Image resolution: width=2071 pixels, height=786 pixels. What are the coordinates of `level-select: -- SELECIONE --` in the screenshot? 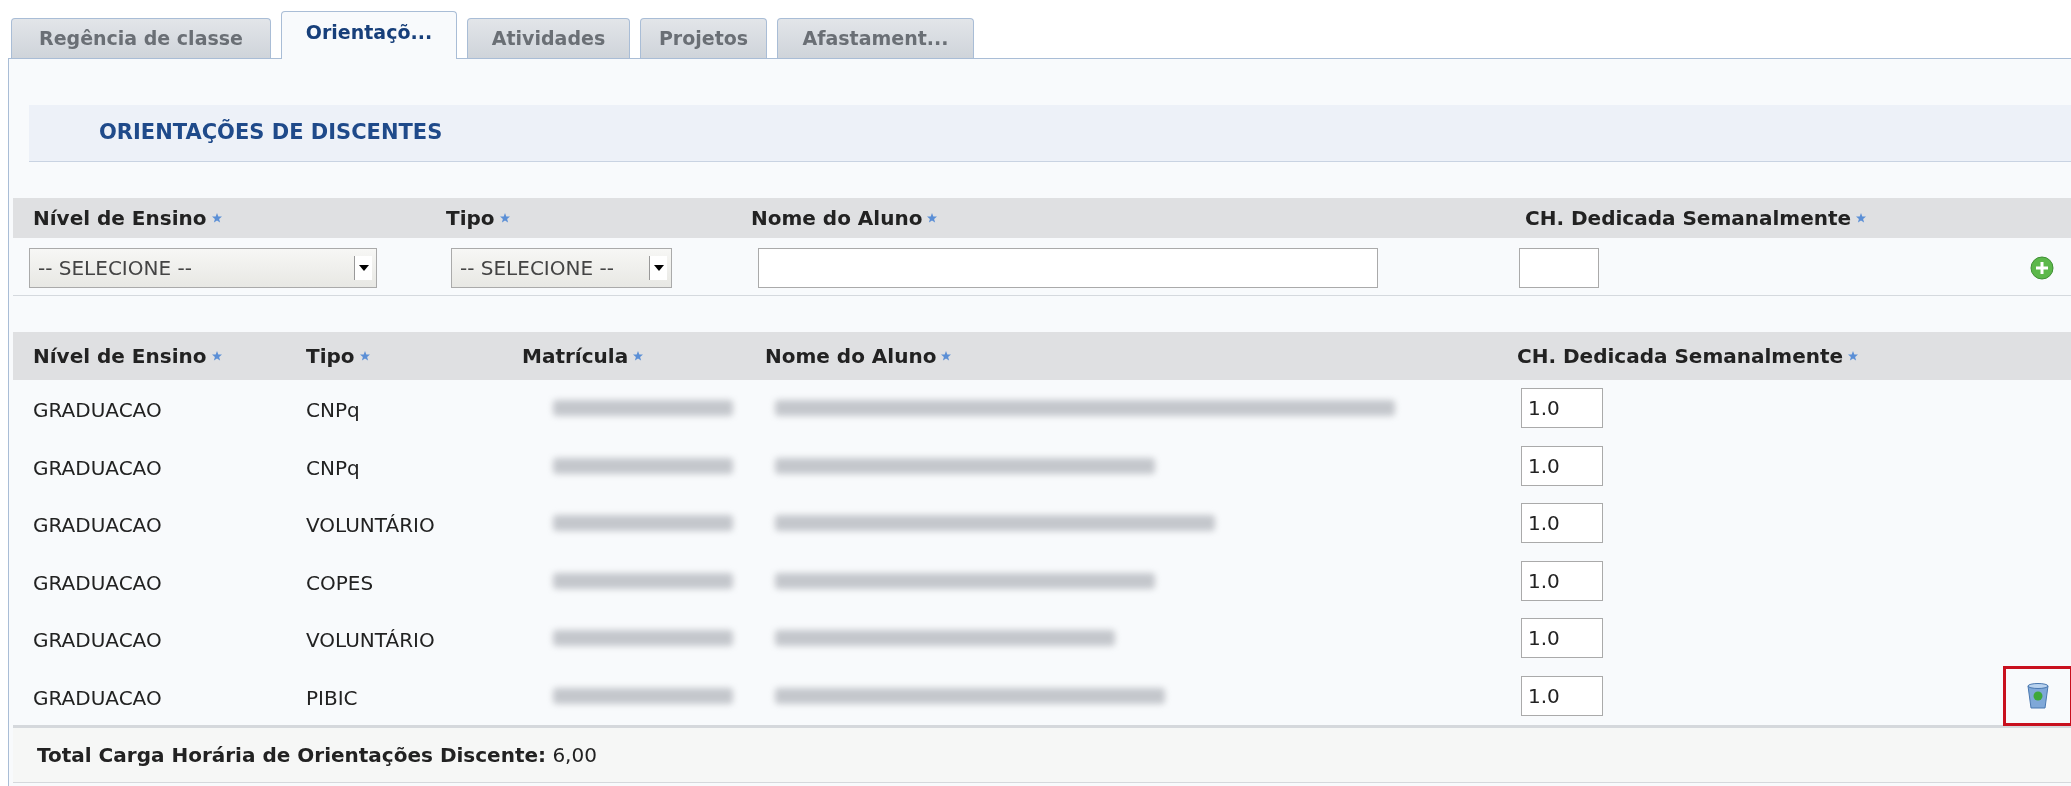 It's located at (203, 268).